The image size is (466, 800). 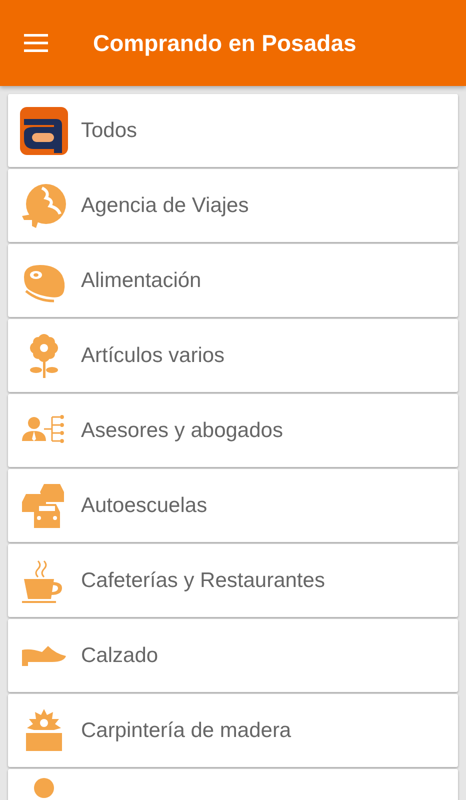 What do you see at coordinates (233, 505) in the screenshot?
I see `category-item: Autoescuelas` at bounding box center [233, 505].